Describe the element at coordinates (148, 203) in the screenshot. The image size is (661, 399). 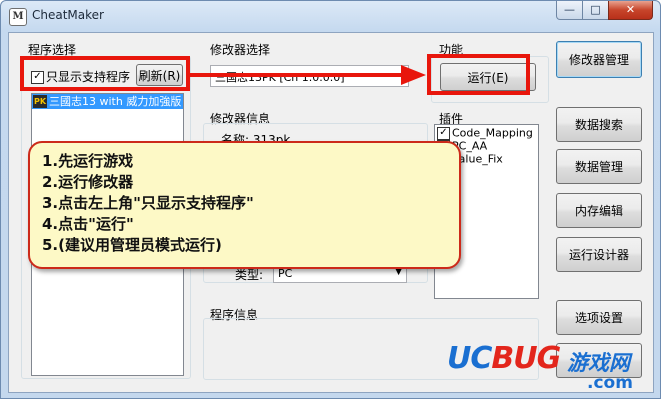
I see `annotation-line: 3.点击左上角"只显示支持程序"` at that location.